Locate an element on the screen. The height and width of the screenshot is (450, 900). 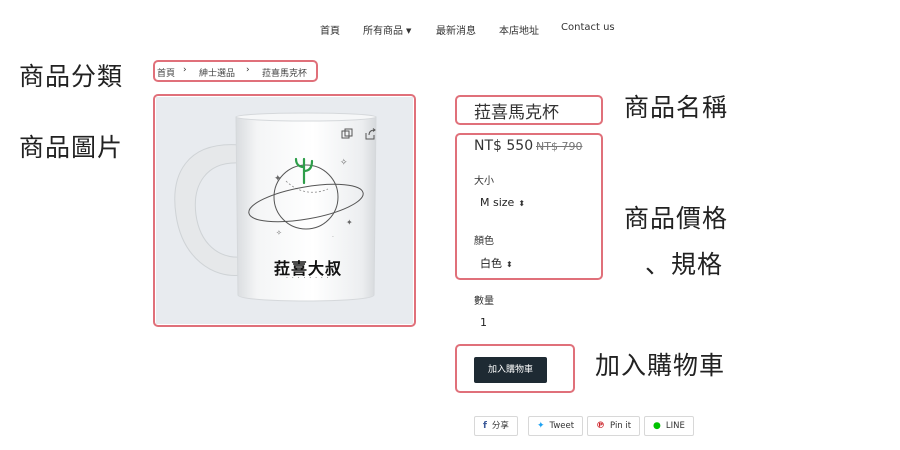
nav-item-news: 最新消息 is located at coordinates (456, 29).